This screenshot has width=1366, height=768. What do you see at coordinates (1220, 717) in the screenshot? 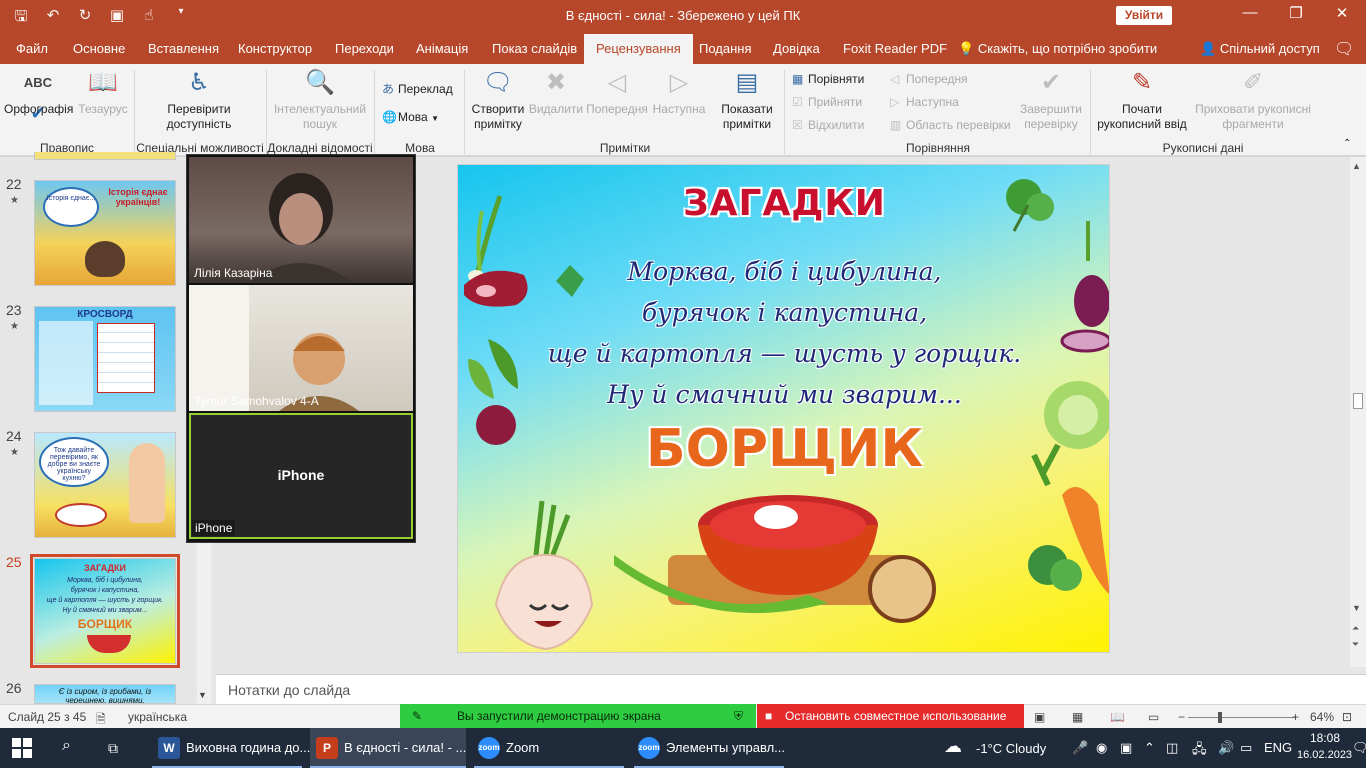
I see `zoom-slider-thumb` at bounding box center [1220, 717].